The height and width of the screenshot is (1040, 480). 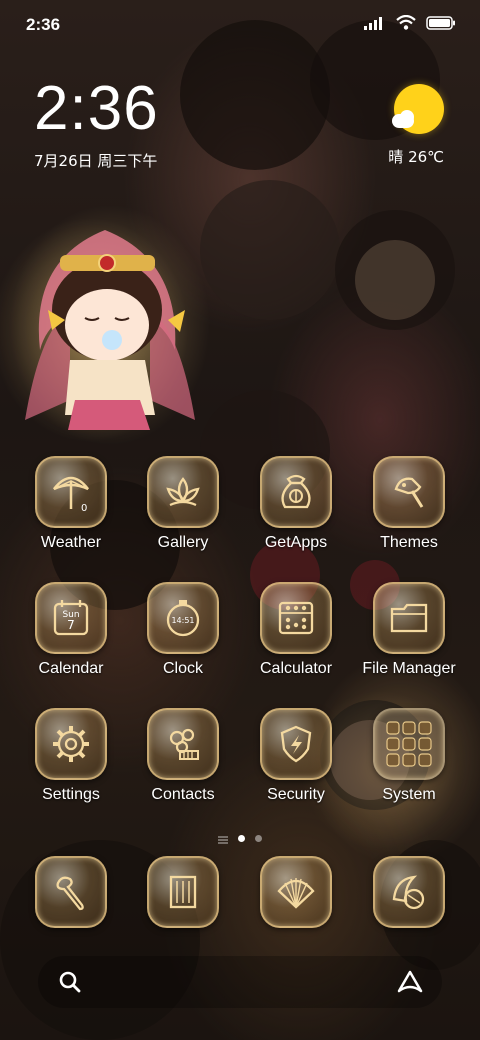 What do you see at coordinates (70, 984) in the screenshot?
I see `search-icon` at bounding box center [70, 984].